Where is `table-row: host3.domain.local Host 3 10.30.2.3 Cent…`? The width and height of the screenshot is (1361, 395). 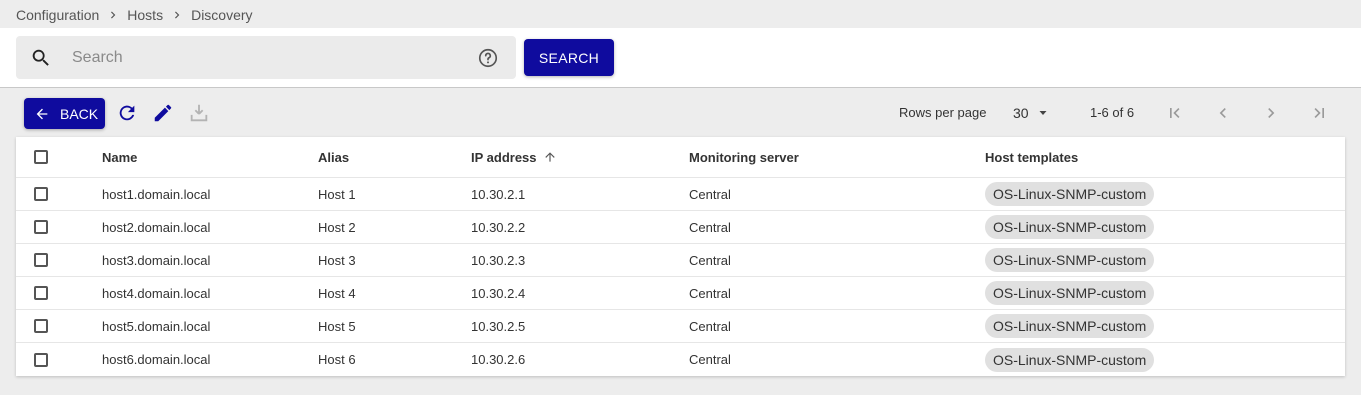 table-row: host3.domain.local Host 3 10.30.2.3 Cent… is located at coordinates (680, 260).